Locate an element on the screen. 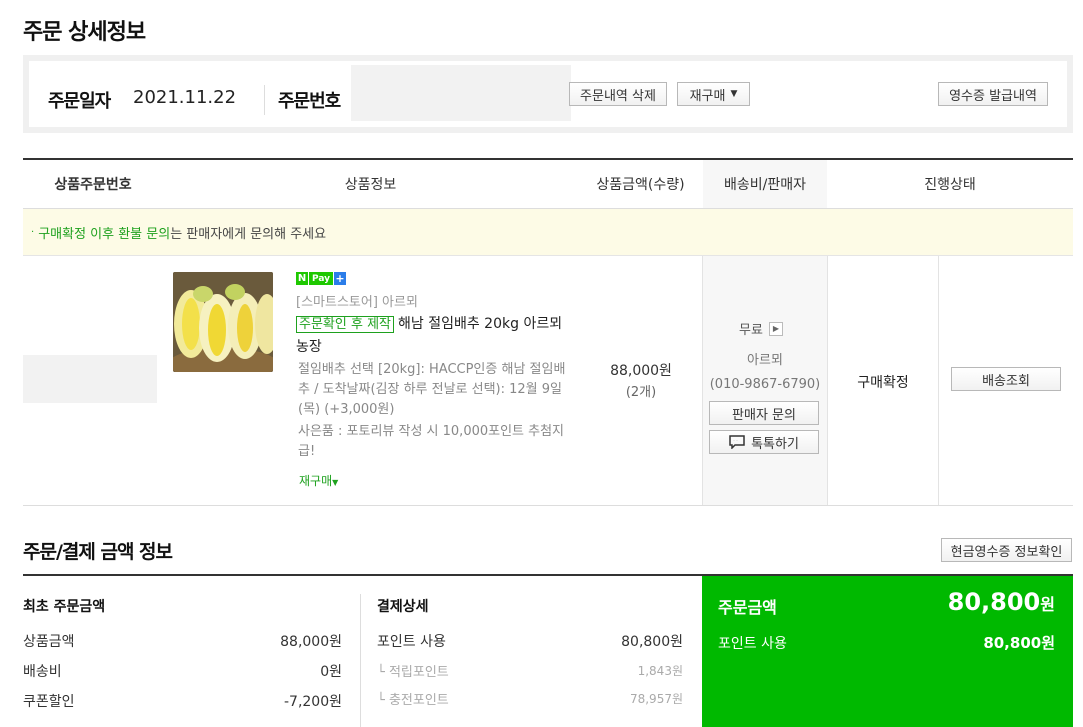  rebuy-dropdown-button: 재구매 ▼ is located at coordinates (713, 94).